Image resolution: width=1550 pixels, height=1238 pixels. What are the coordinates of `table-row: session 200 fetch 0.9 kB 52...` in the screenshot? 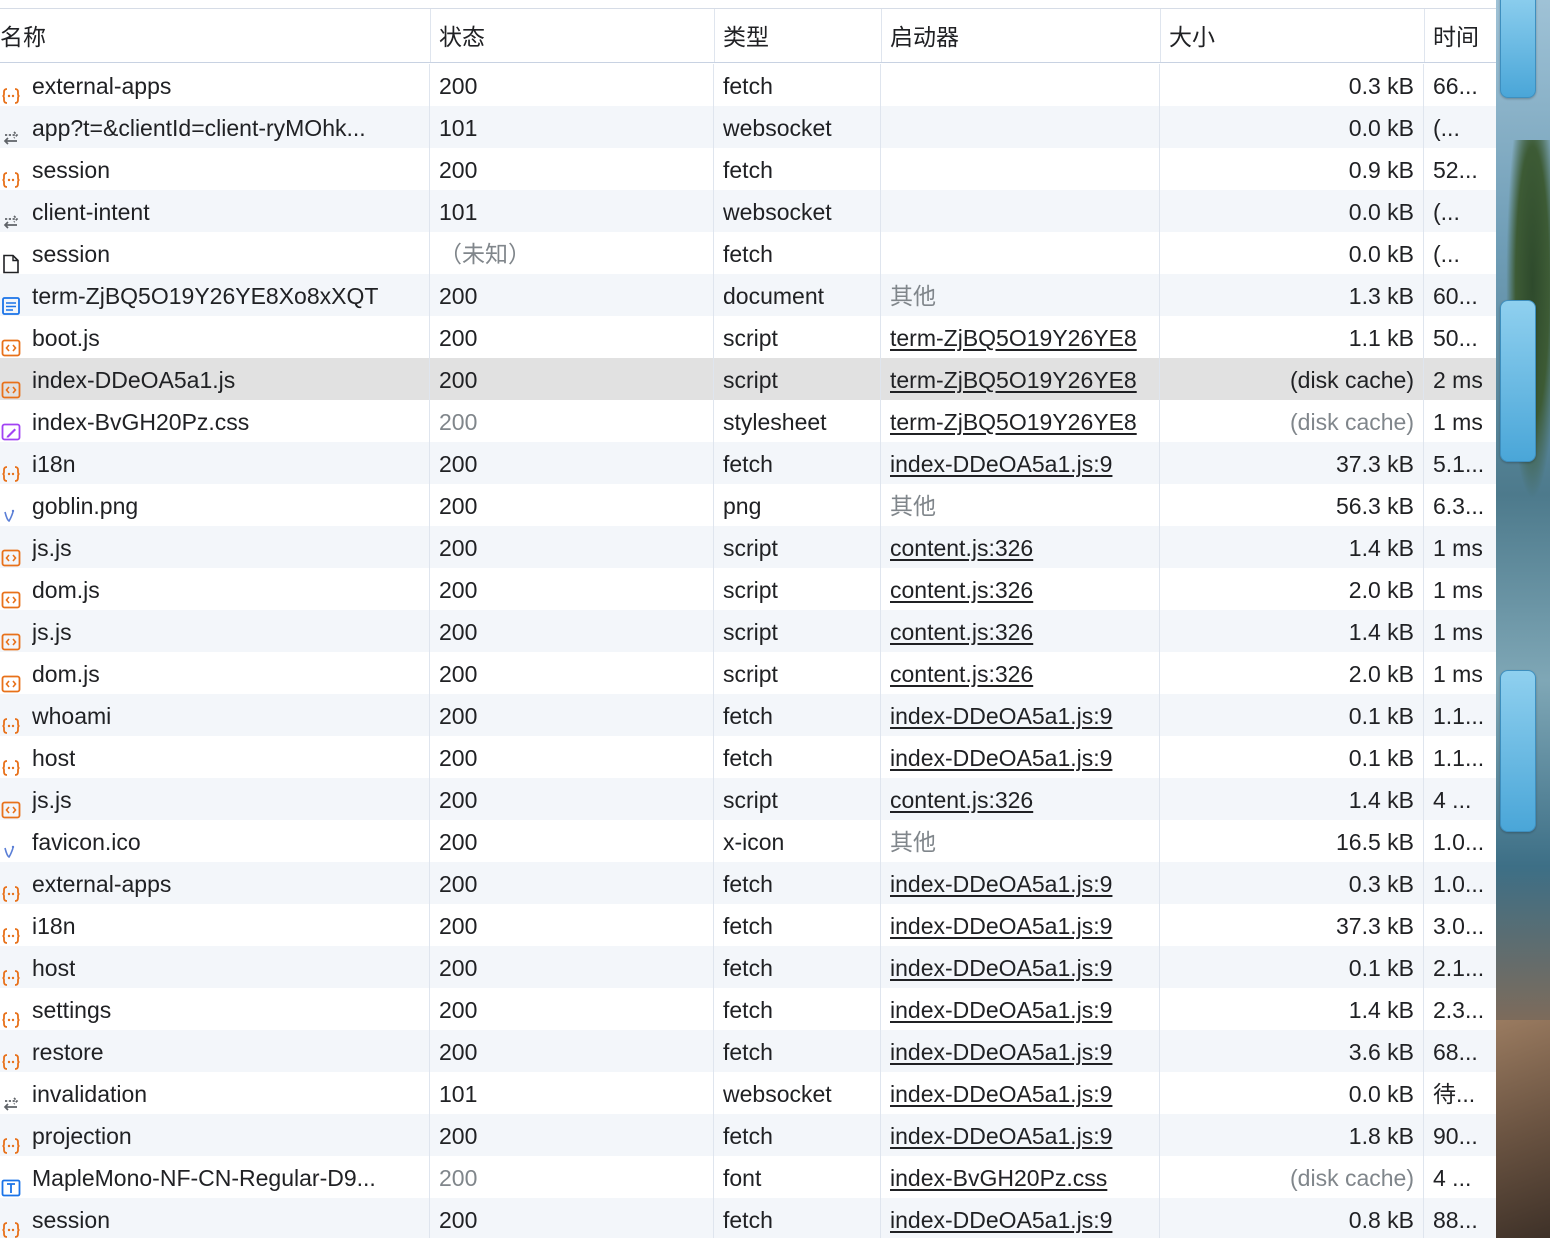 It's located at (748, 169).